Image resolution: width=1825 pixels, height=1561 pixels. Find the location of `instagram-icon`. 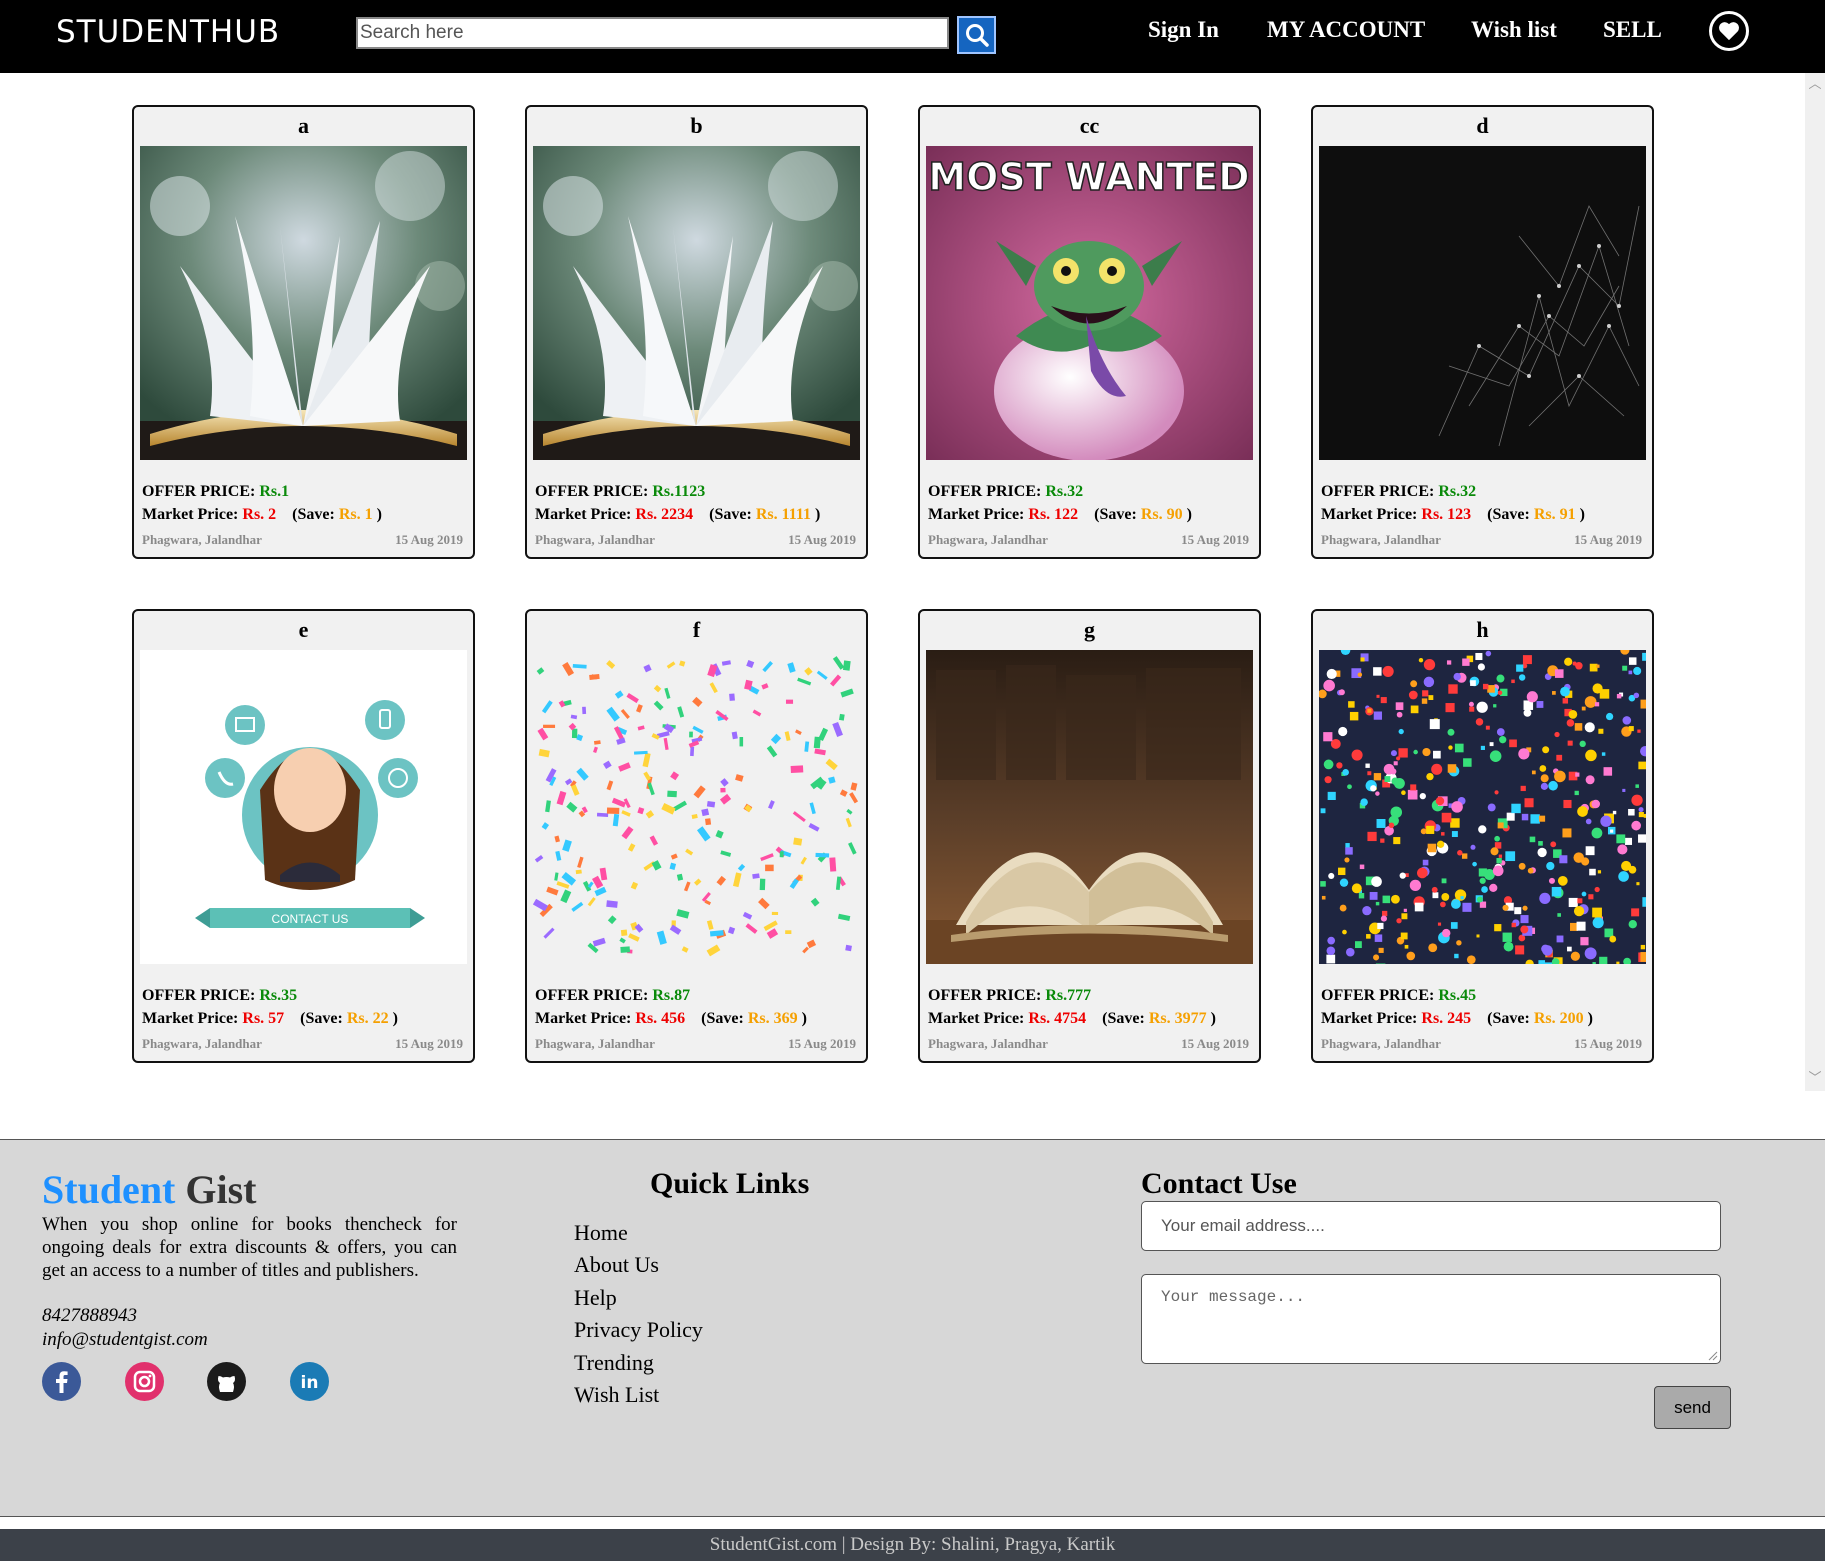

instagram-icon is located at coordinates (144, 1381).